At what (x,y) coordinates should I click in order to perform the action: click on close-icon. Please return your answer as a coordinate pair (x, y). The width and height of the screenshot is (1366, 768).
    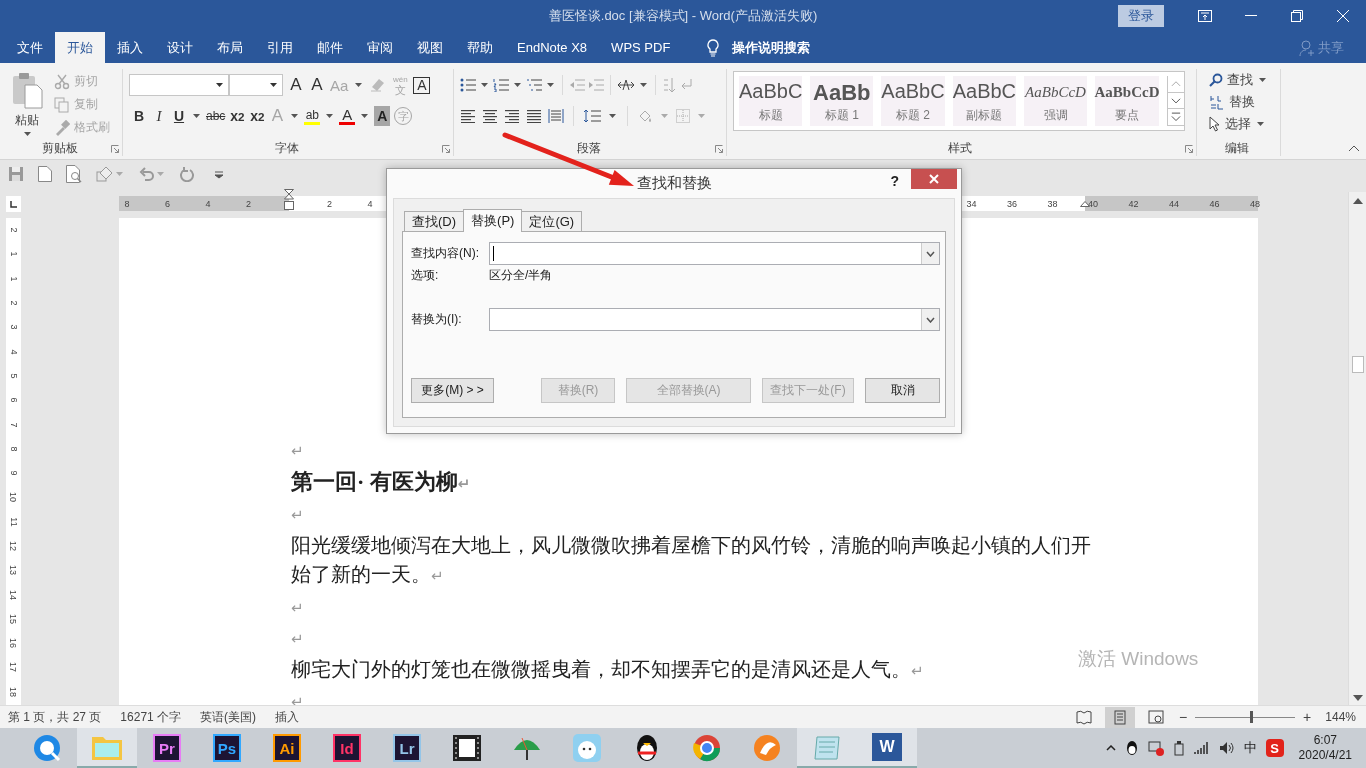
    Looking at the image, I should click on (1343, 16).